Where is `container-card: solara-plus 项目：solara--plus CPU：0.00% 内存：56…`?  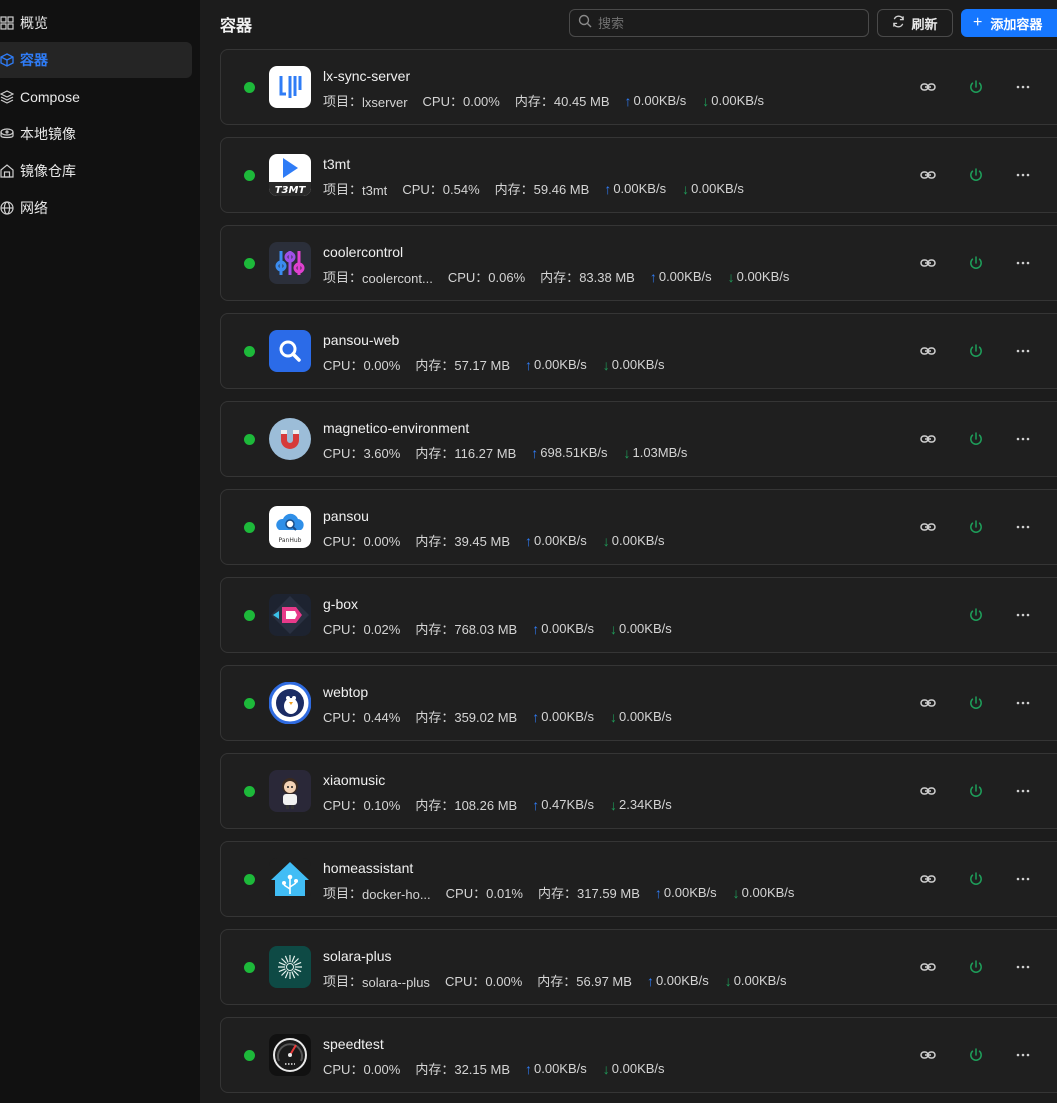
container-card: solara-plus 项目：solara--plus CPU：0.00% 内存：56… is located at coordinates (638, 967).